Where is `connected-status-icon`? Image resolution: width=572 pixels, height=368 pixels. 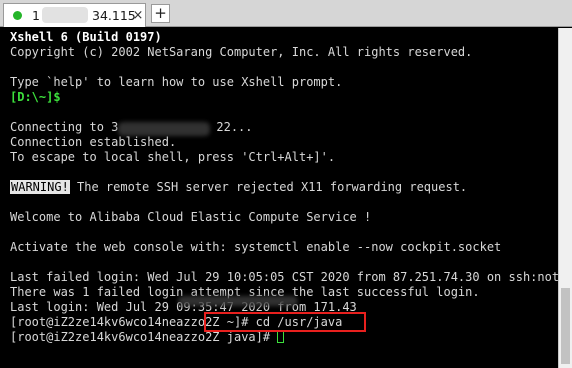
connected-status-icon is located at coordinates (17, 15).